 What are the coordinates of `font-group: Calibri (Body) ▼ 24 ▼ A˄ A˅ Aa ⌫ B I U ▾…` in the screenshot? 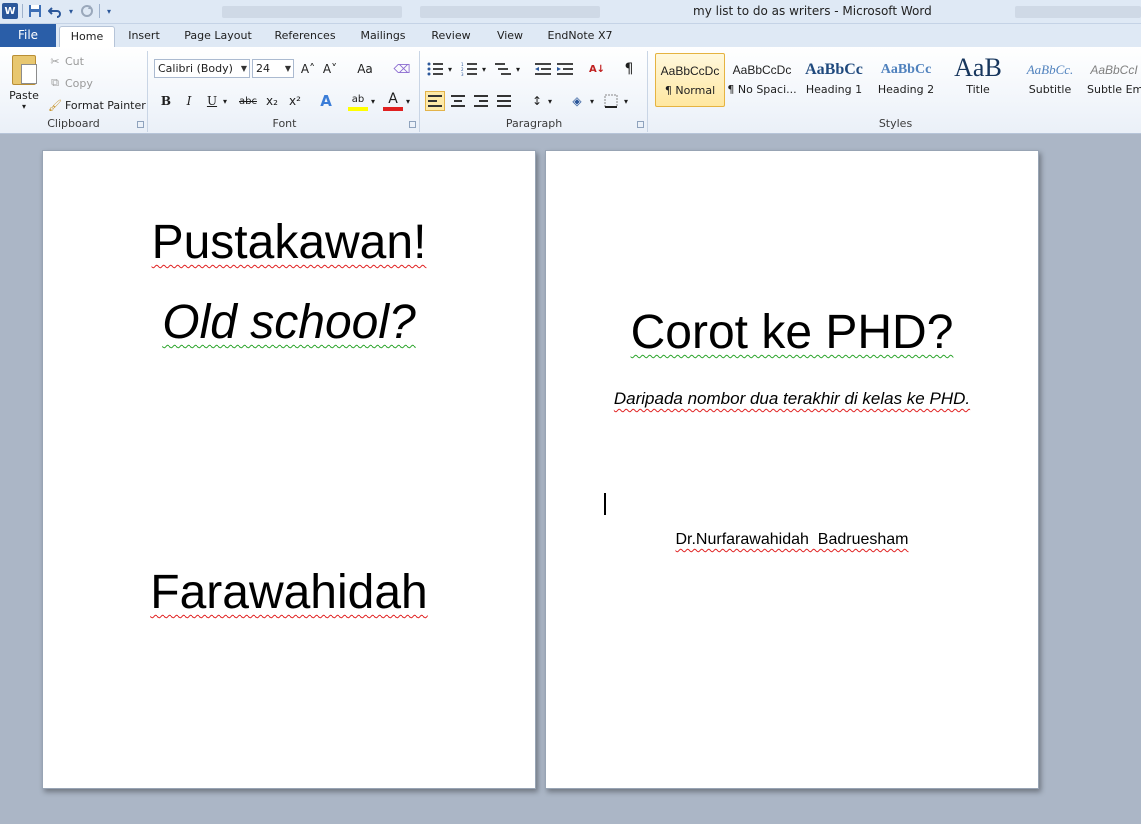 It's located at (285, 91).